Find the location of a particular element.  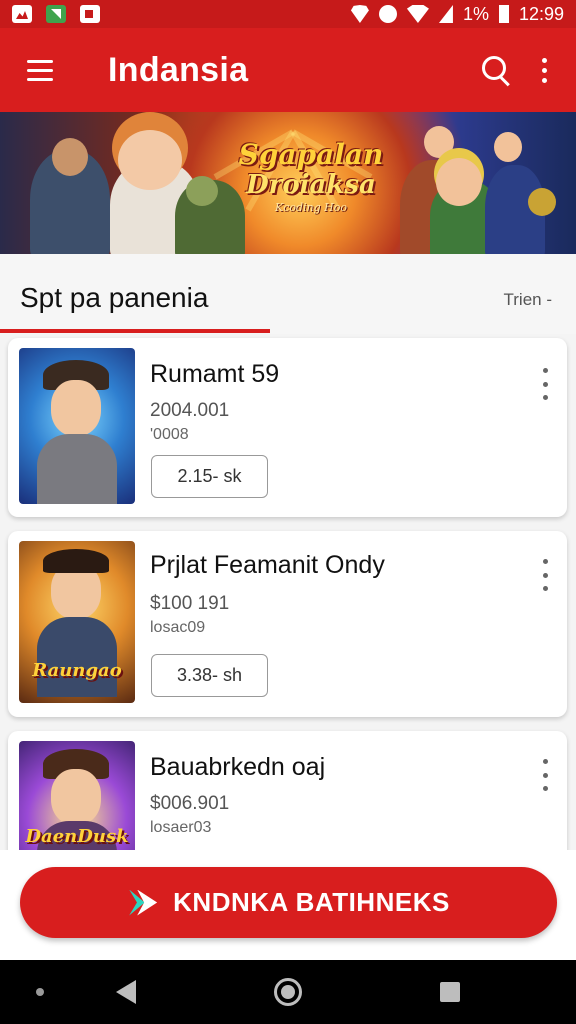

bottom-cta-bar: KNDNKA BATIHNEKS is located at coordinates (288, 905).